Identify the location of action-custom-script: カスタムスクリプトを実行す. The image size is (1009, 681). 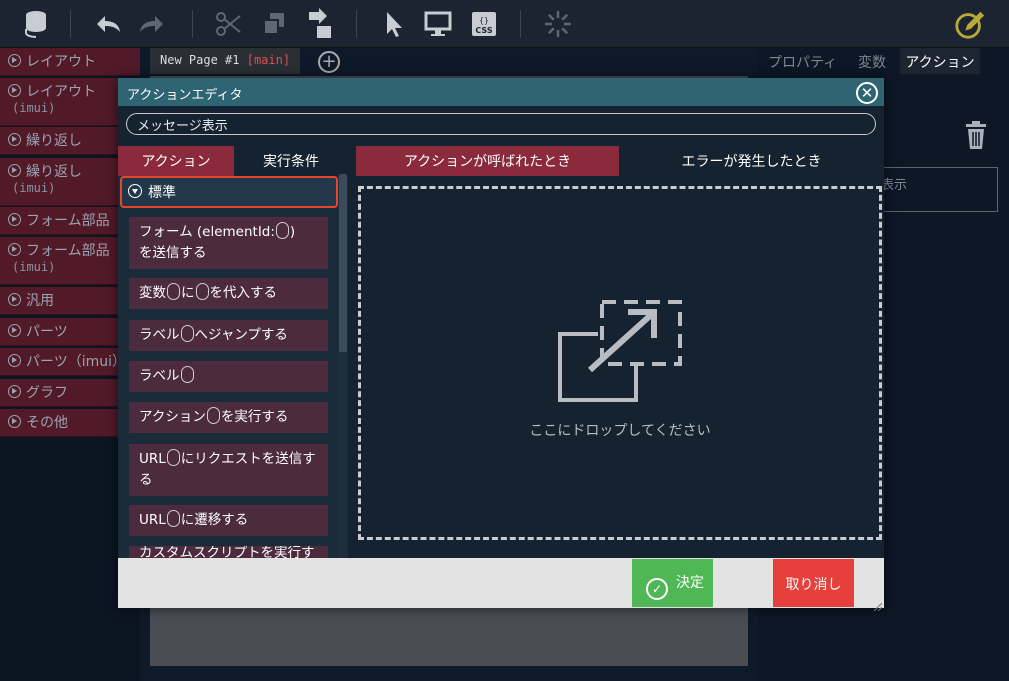
(228, 552).